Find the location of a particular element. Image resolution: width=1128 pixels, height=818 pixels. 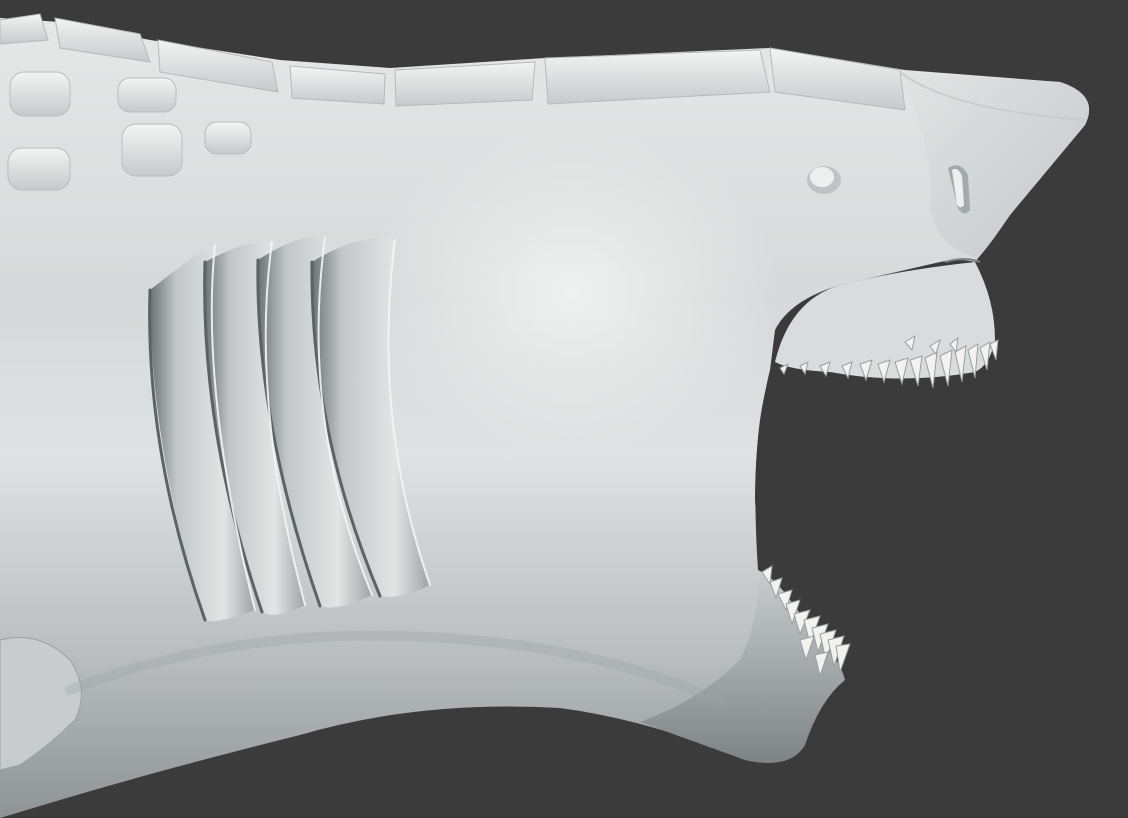

gill-slits is located at coordinates (289, 429).